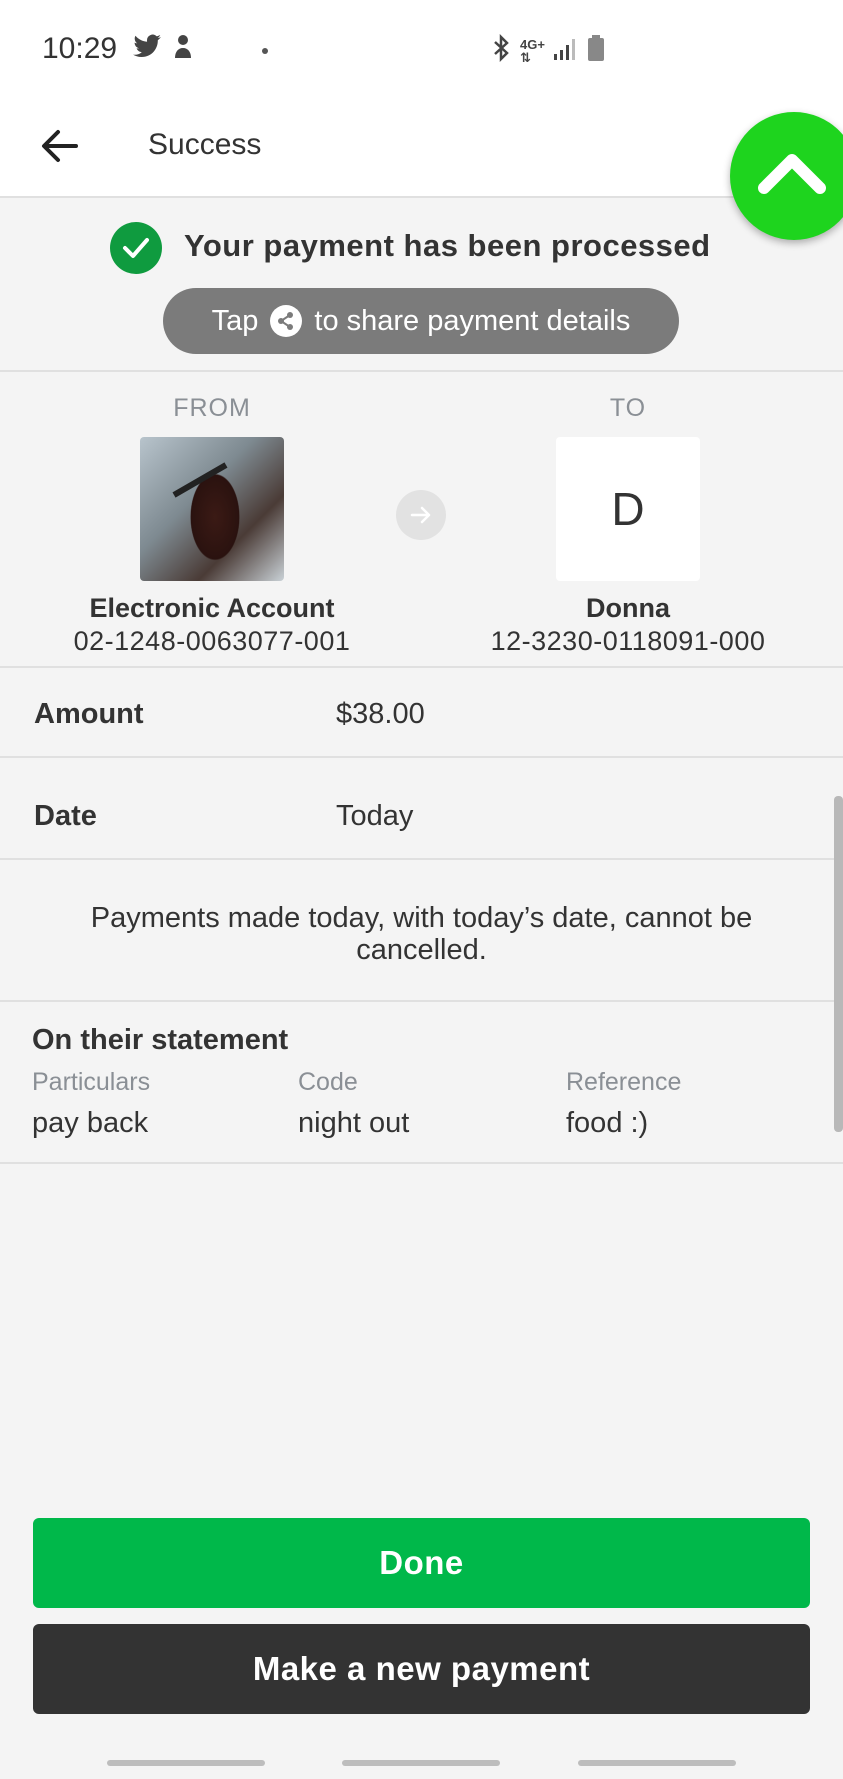  What do you see at coordinates (421, 1763) in the screenshot?
I see `nav-home-button` at bounding box center [421, 1763].